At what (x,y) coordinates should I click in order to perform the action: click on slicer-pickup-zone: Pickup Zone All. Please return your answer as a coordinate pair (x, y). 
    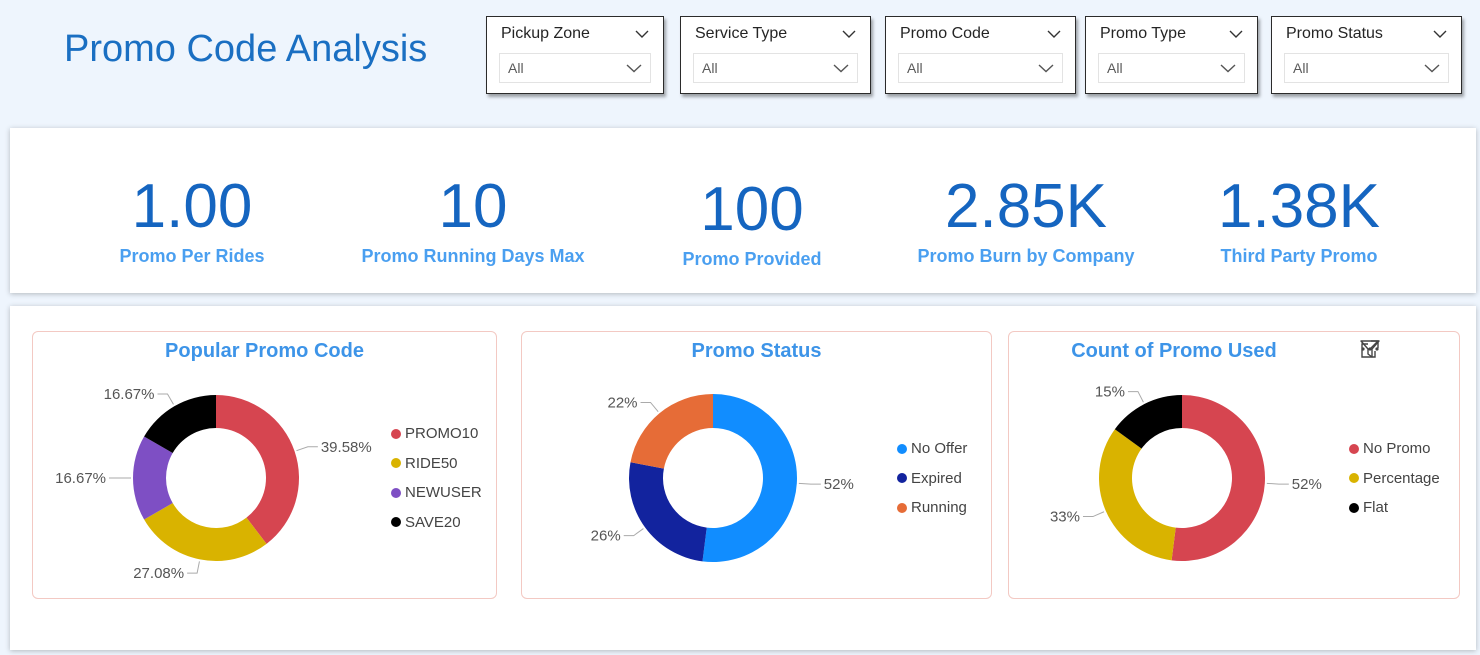
    Looking at the image, I should click on (575, 55).